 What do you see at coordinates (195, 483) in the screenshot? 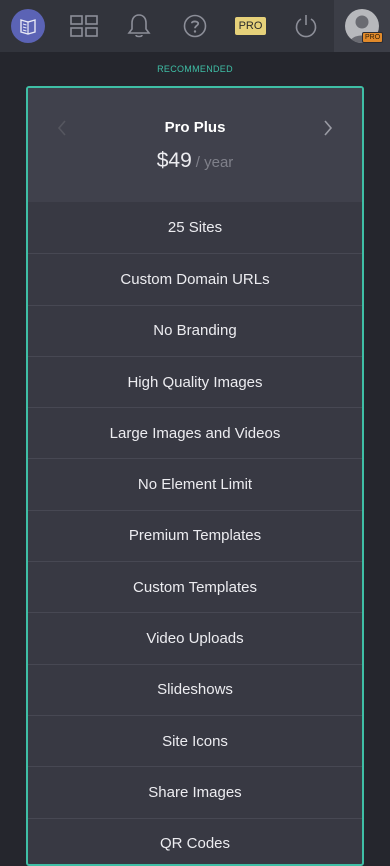
I see `feature-item: No Element Limit` at bounding box center [195, 483].